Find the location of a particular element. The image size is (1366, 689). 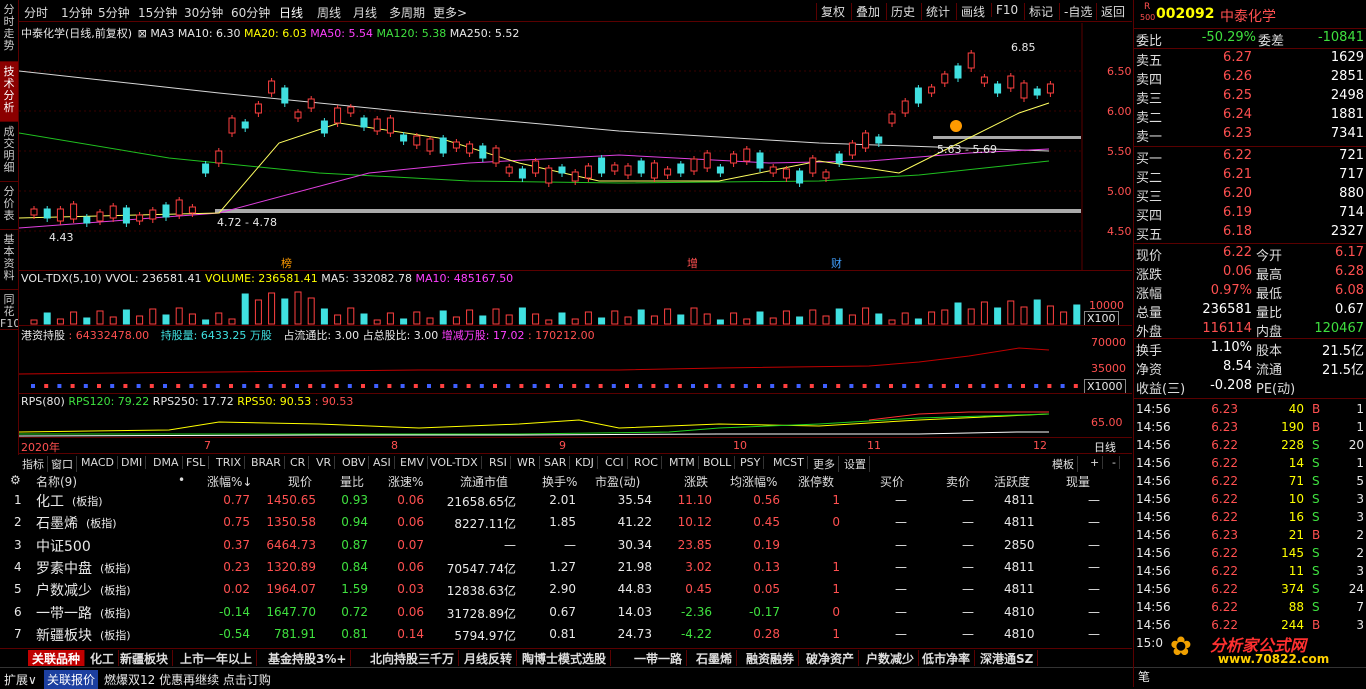

tab-basic-info: 基本资料 is located at coordinates (9, 260).